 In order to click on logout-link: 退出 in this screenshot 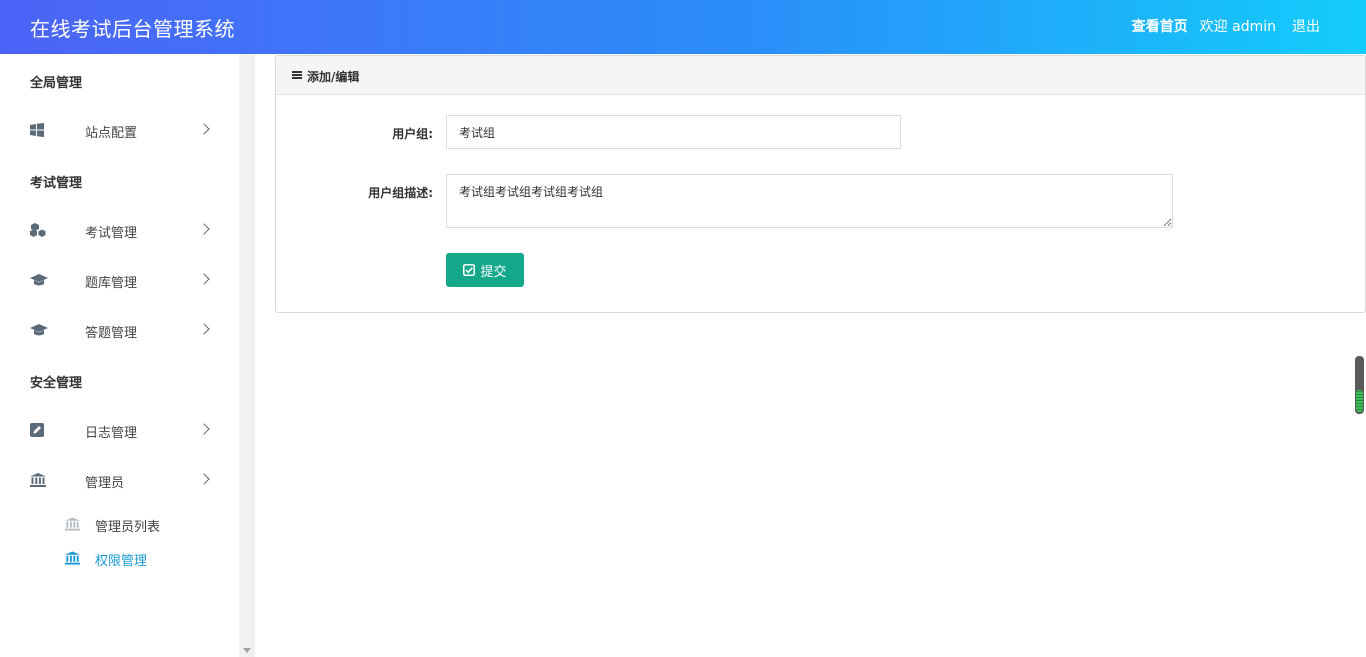, I will do `click(1306, 26)`.